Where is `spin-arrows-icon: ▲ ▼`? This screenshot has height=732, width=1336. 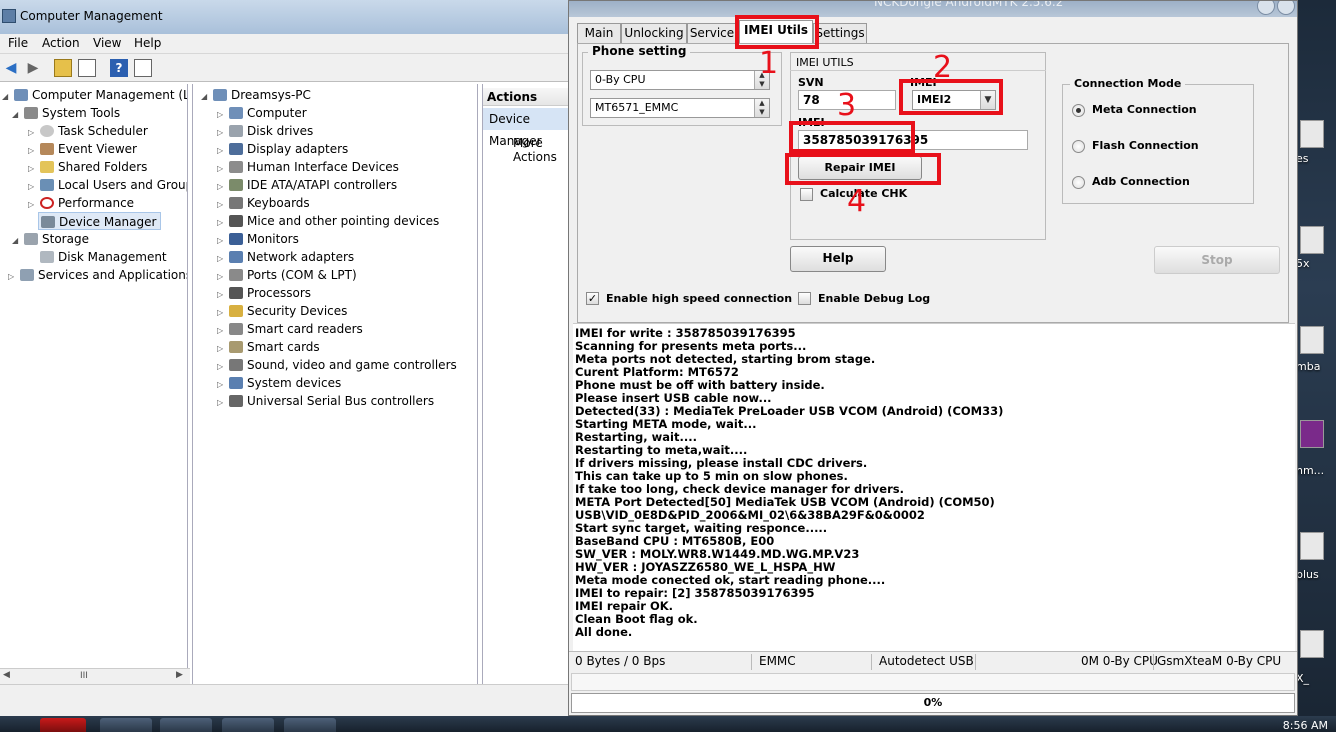 spin-arrows-icon: ▲ ▼ is located at coordinates (761, 108).